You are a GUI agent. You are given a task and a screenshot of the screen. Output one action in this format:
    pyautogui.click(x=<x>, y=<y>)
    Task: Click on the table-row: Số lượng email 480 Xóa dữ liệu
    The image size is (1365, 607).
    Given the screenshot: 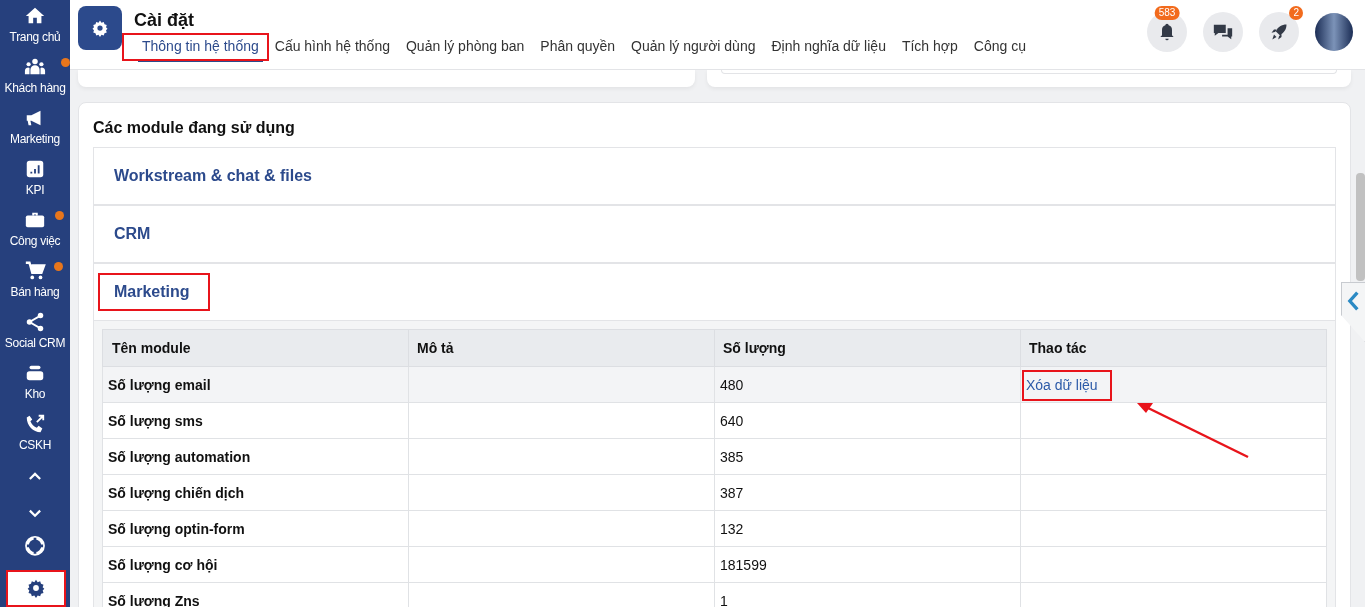 What is the action you would take?
    pyautogui.click(x=714, y=384)
    